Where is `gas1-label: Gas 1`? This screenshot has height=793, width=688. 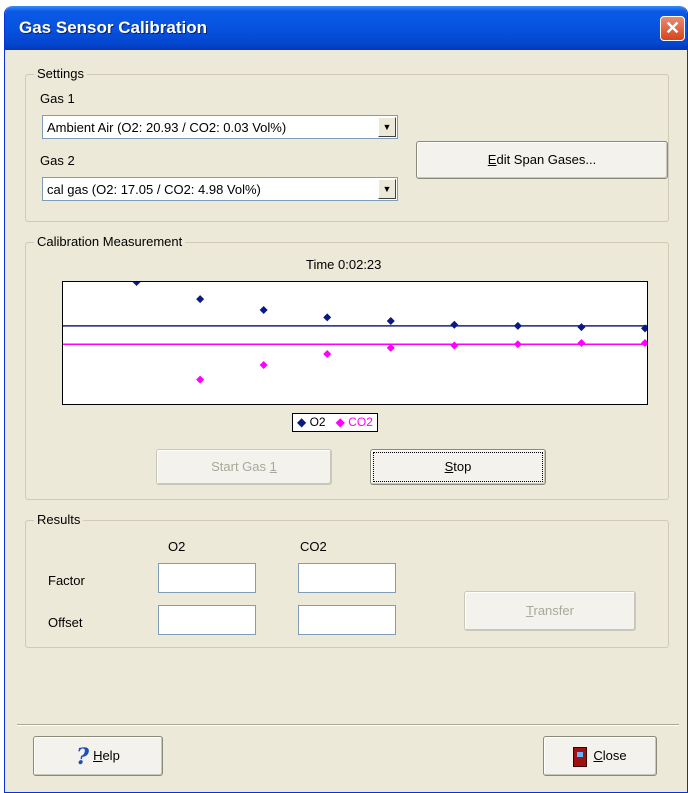 gas1-label: Gas 1 is located at coordinates (57, 98).